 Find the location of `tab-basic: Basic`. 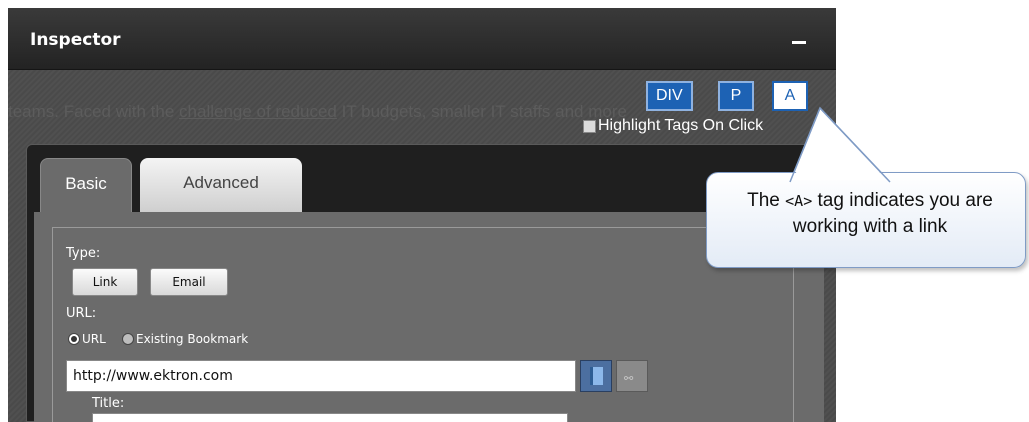

tab-basic: Basic is located at coordinates (86, 185).